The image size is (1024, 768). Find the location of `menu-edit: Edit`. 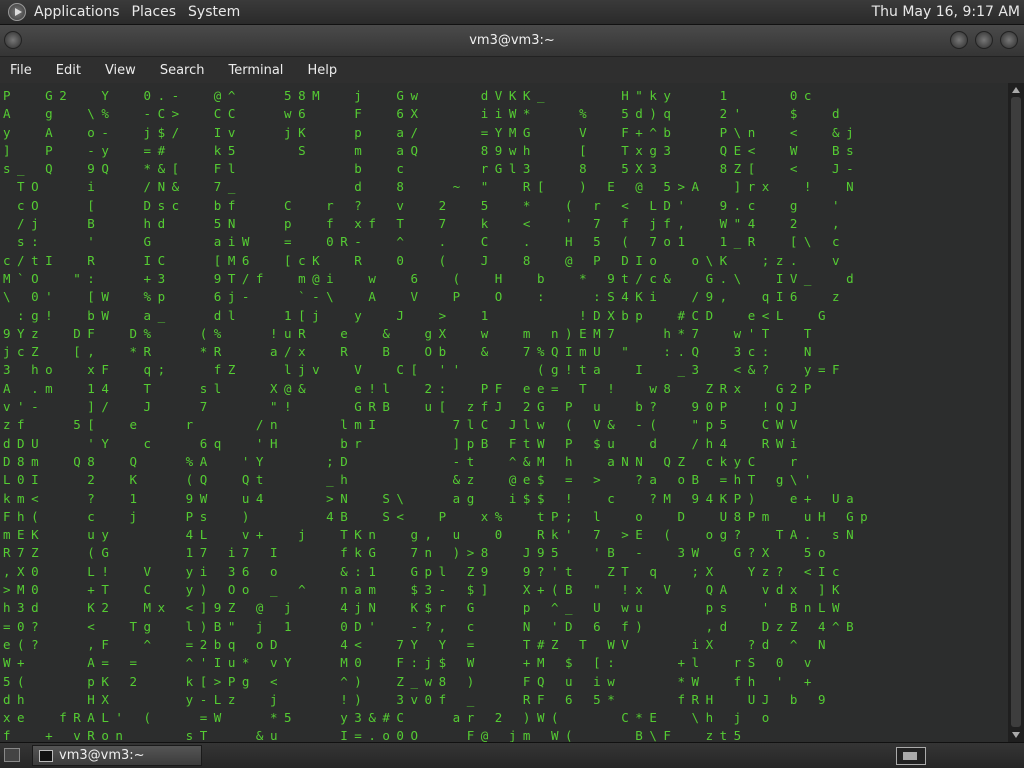

menu-edit: Edit is located at coordinates (68, 70).